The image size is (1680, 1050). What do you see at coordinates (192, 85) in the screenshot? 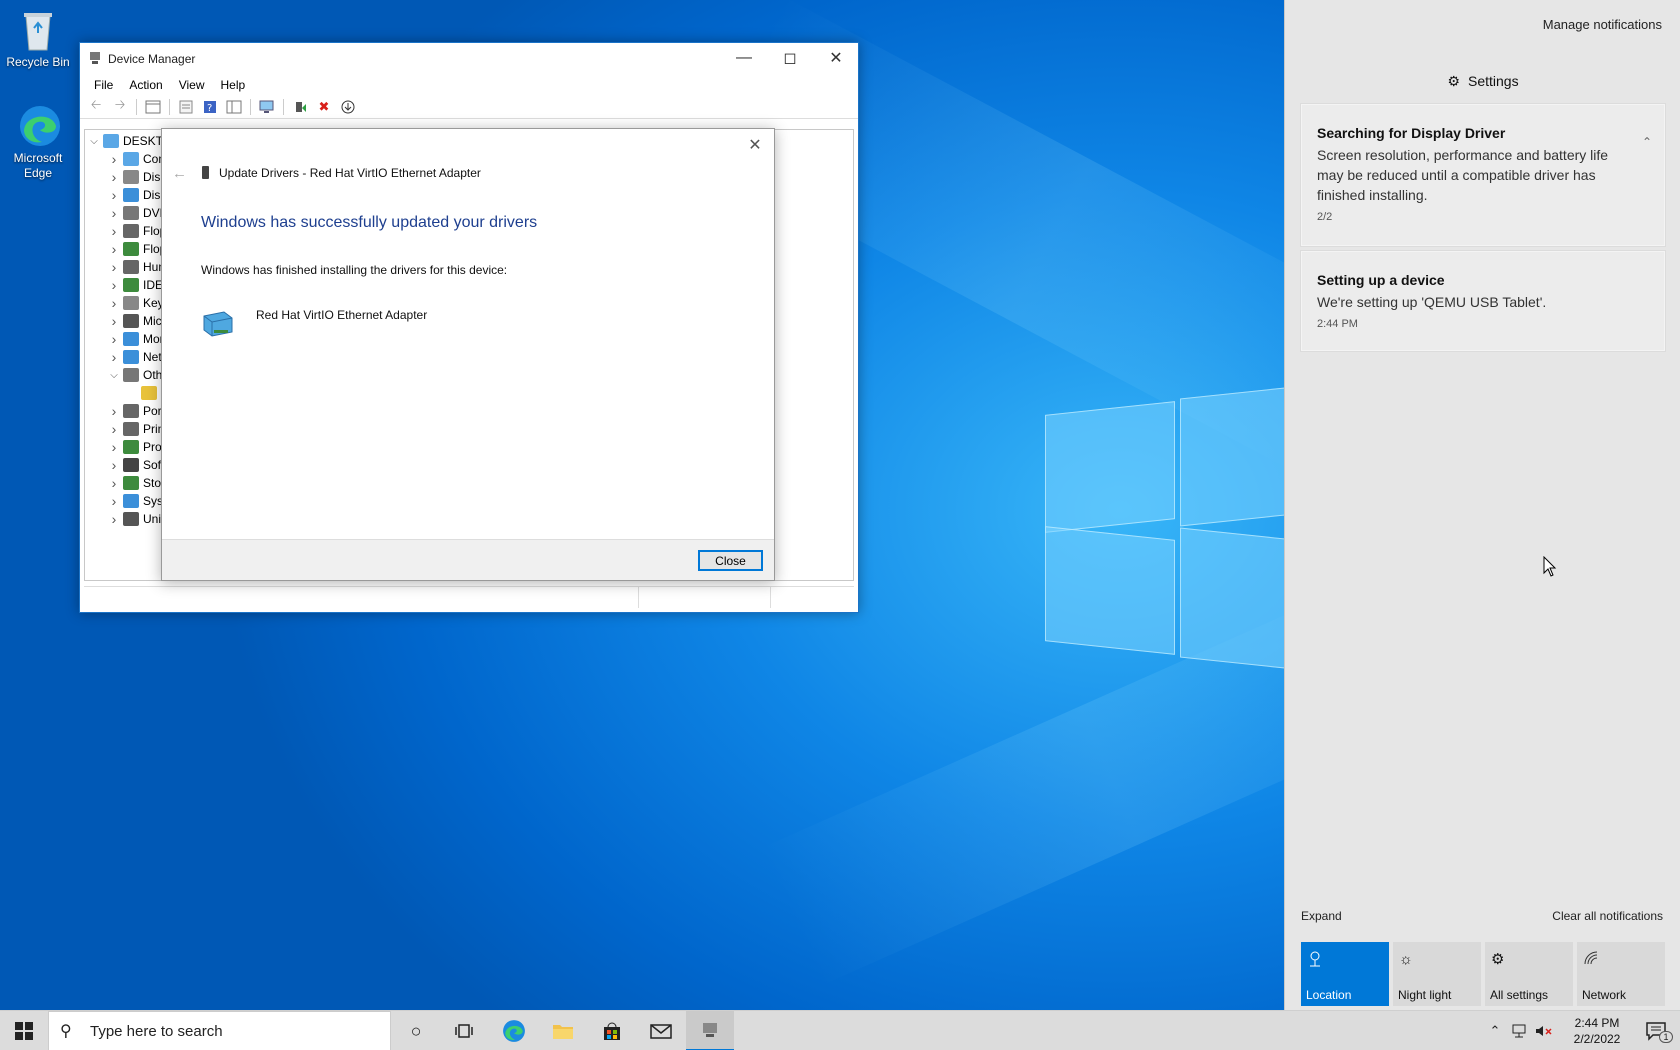
I see `menu-view: View` at bounding box center [192, 85].